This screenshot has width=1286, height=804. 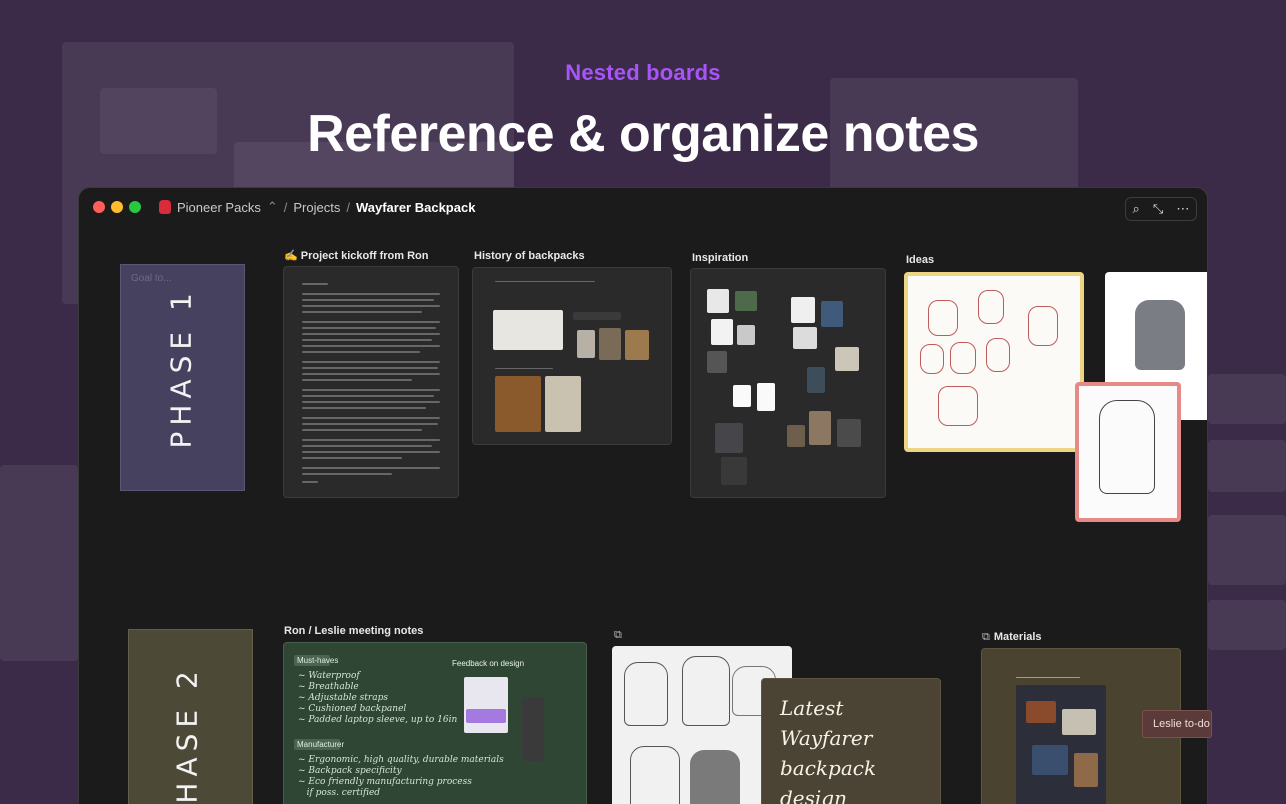 I want to click on backpack-render, so click(x=715, y=777).